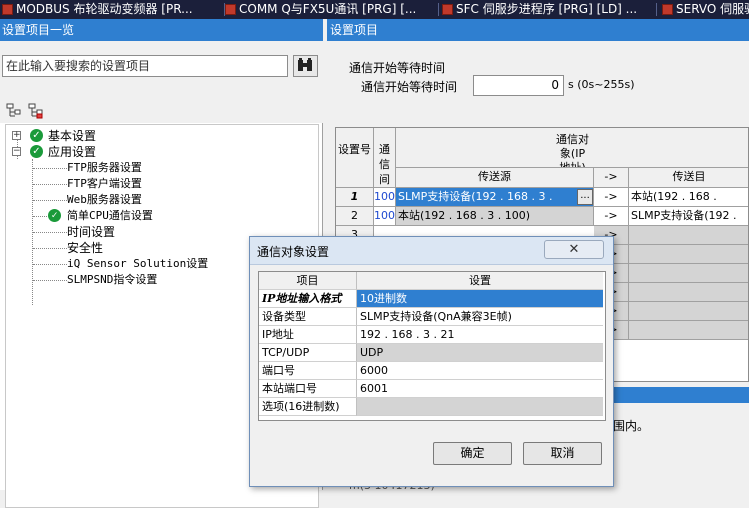 This screenshot has width=749, height=508. I want to click on tree-item-slmpsnd: SLMPSND指令设置, so click(112, 280).